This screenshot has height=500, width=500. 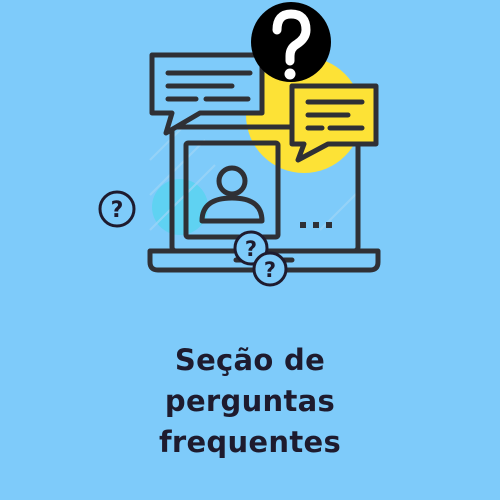 I want to click on heading-line: Seção de, so click(x=250, y=360).